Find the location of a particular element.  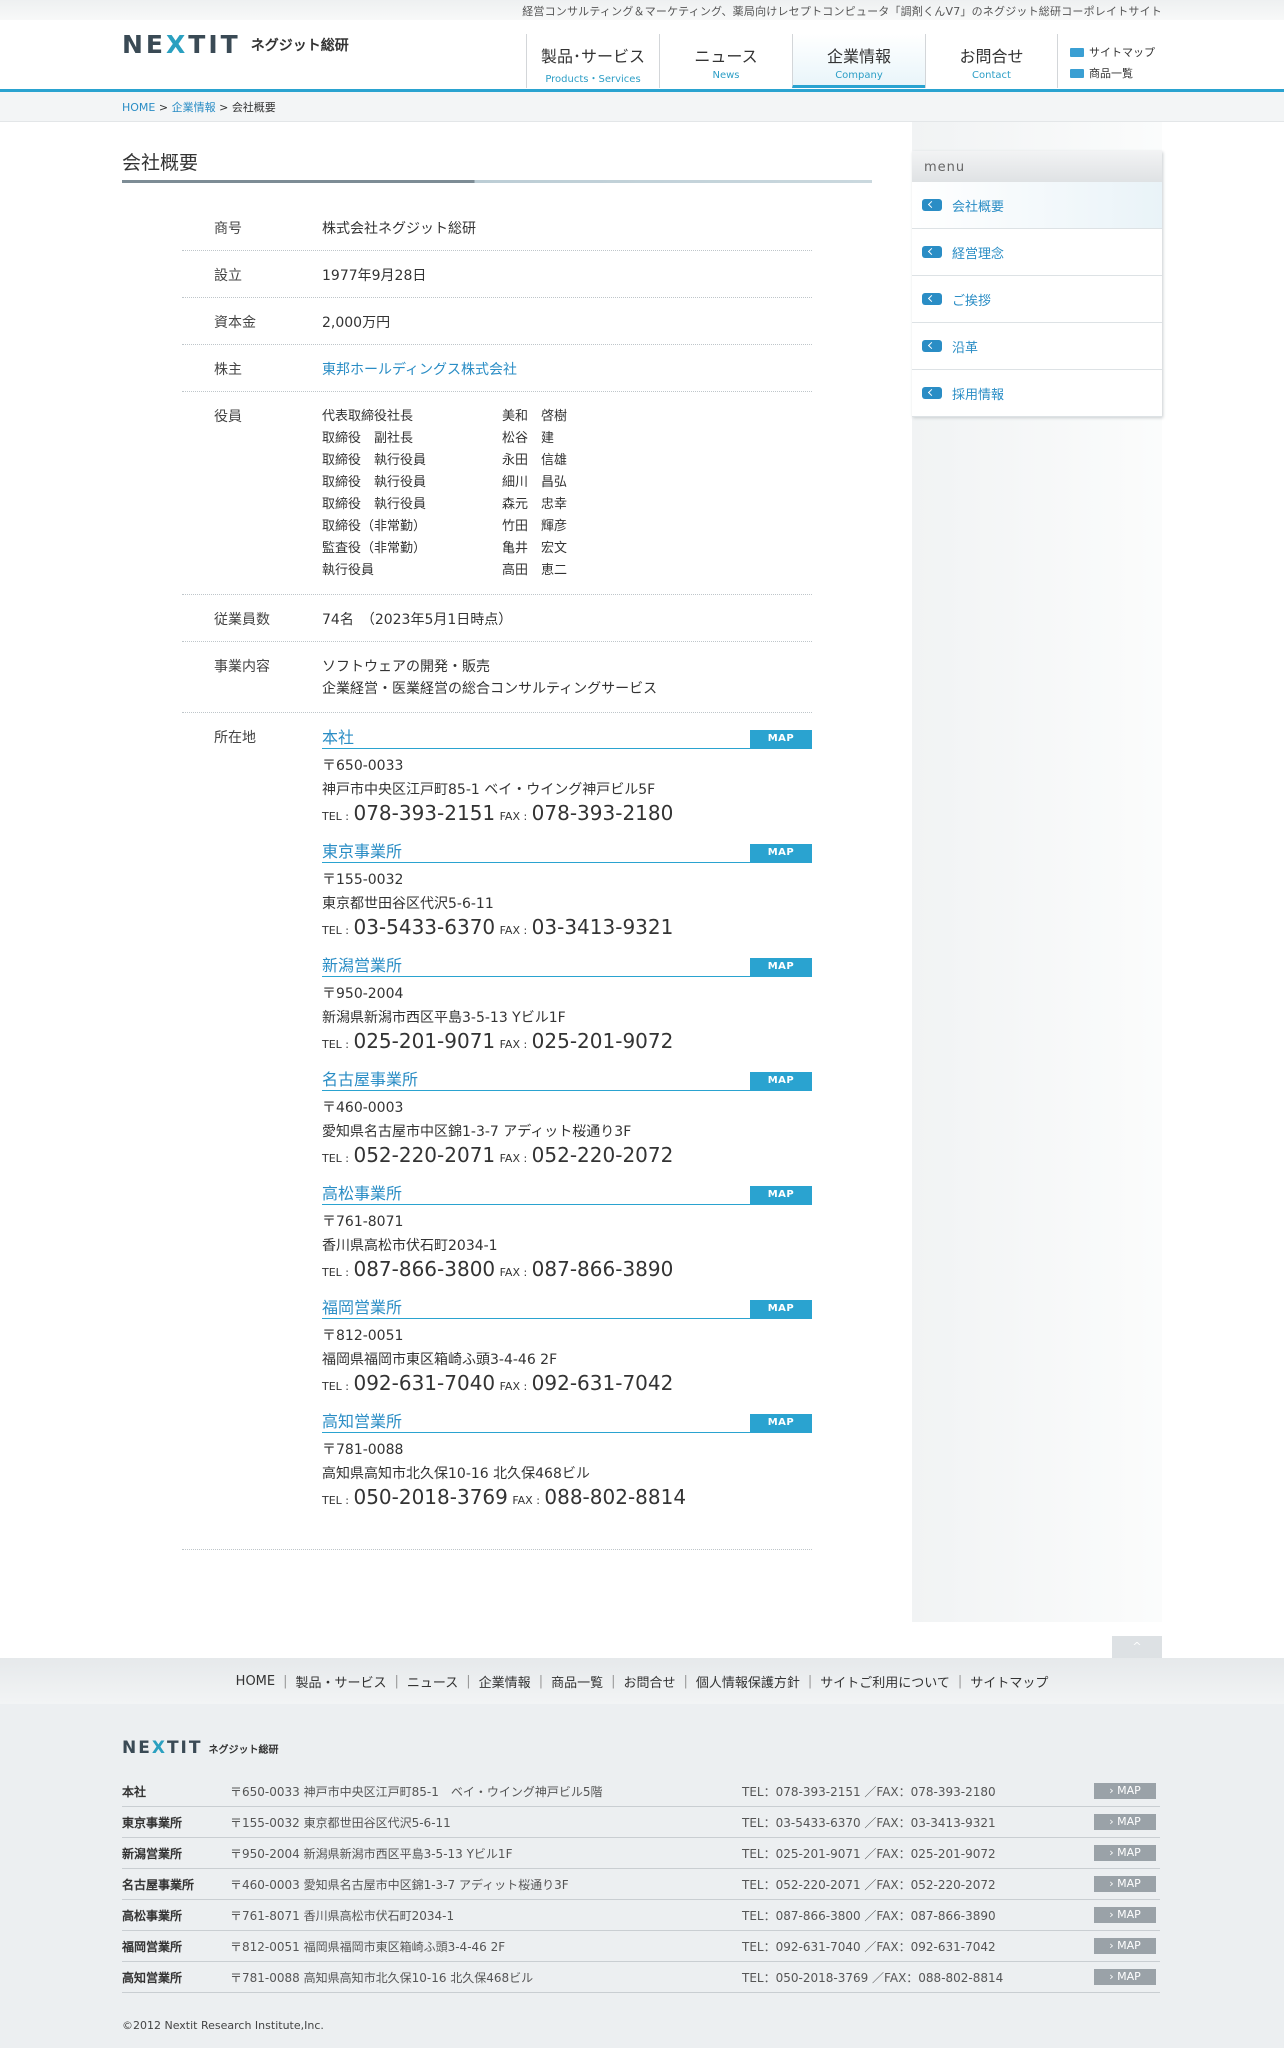

utility-links: サイトマップ 商品一覧 is located at coordinates (1112, 65).